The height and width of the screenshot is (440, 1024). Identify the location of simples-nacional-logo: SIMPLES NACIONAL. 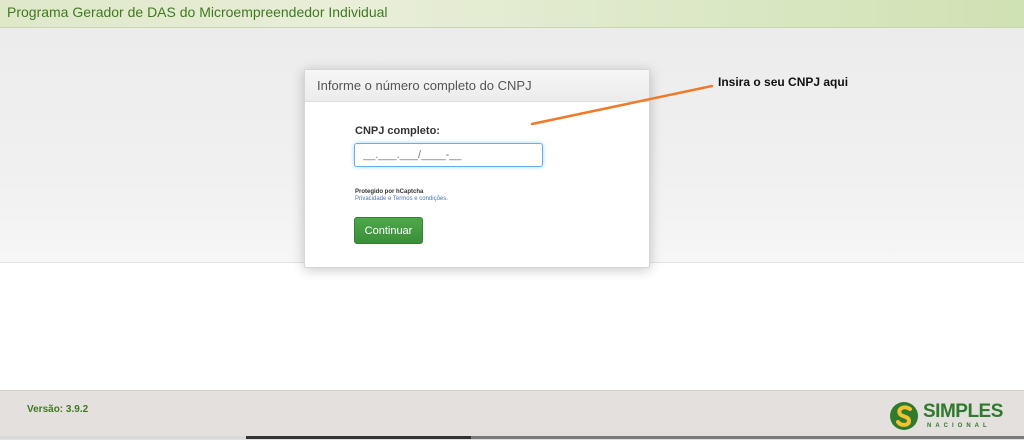
(953, 417).